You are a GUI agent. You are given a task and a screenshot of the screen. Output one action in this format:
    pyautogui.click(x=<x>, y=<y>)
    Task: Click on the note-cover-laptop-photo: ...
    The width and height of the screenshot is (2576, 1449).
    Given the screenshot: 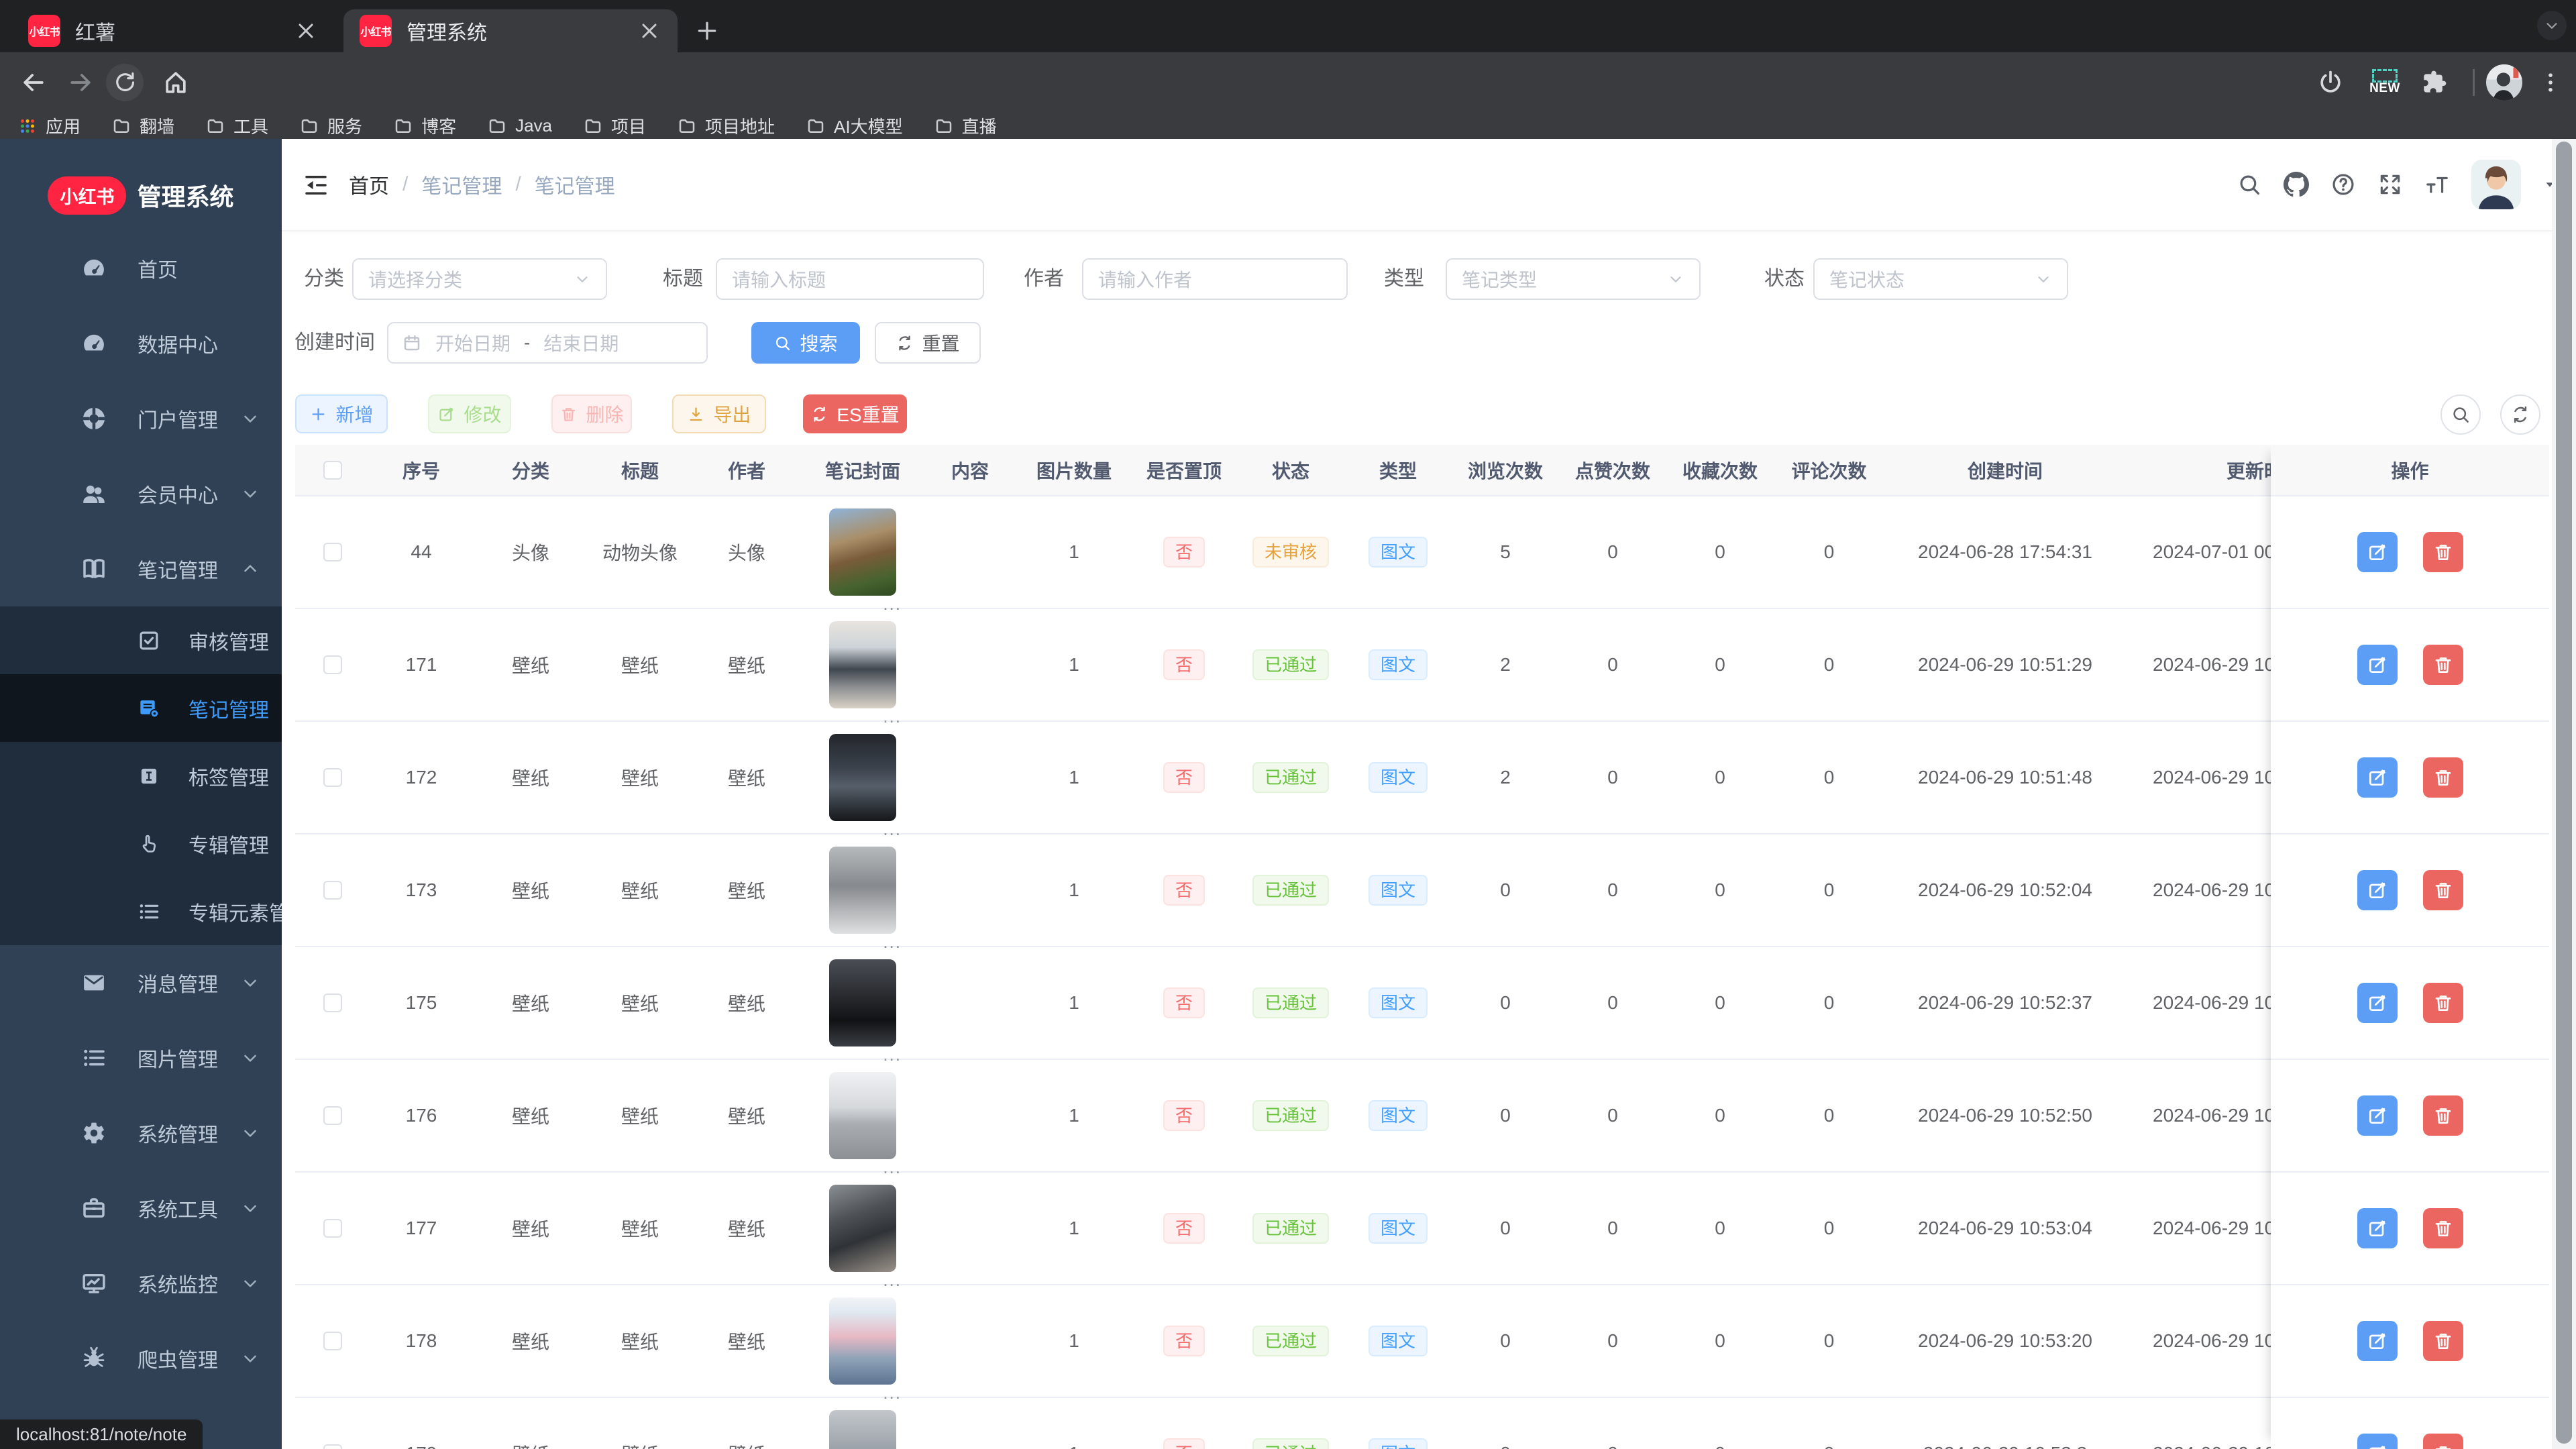 What is the action you would take?
    pyautogui.click(x=864, y=1124)
    